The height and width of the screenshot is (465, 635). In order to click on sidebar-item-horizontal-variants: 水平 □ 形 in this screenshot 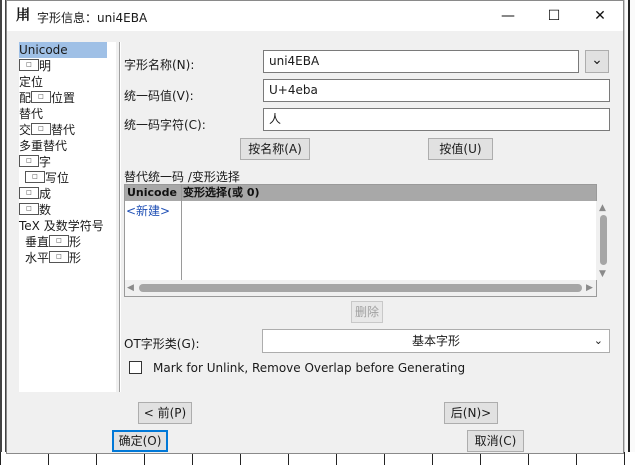, I will do `click(53, 258)`.